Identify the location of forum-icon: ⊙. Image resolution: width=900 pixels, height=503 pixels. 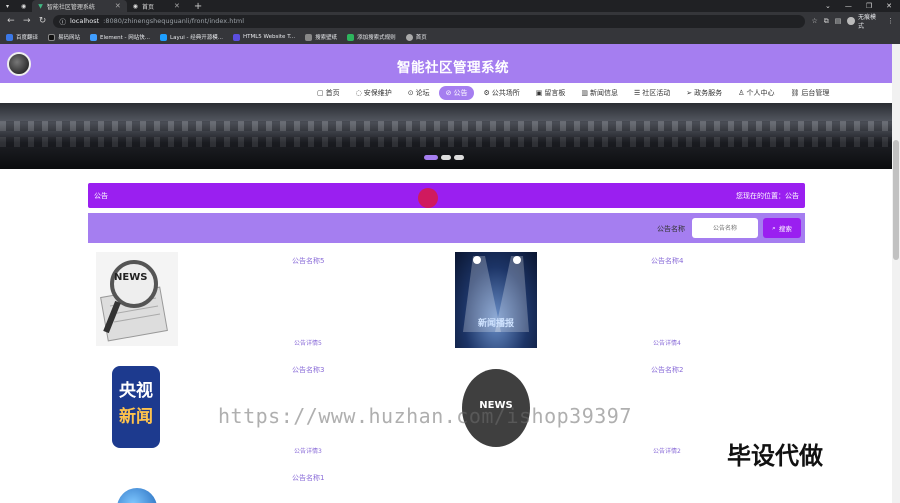
(410, 92).